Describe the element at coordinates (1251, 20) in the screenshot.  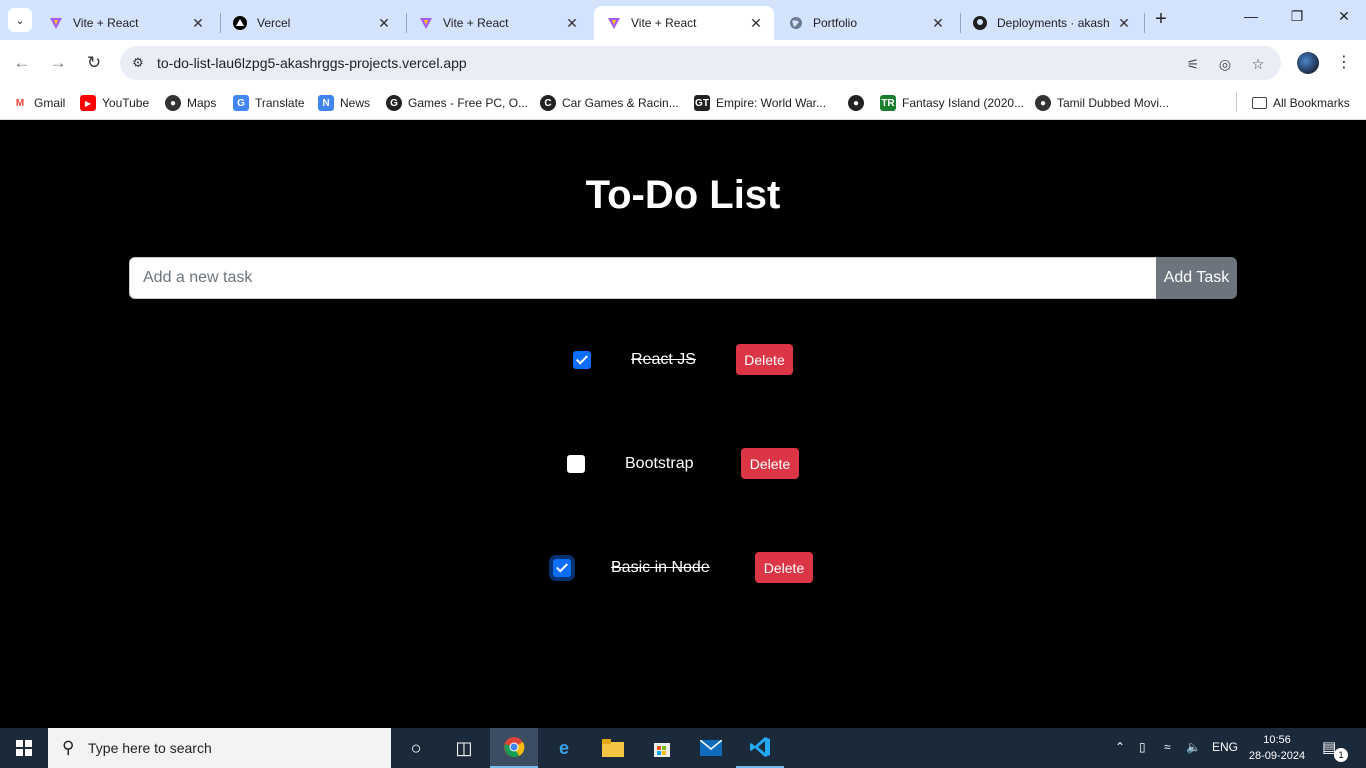
I see `minimize-button: —` at that location.